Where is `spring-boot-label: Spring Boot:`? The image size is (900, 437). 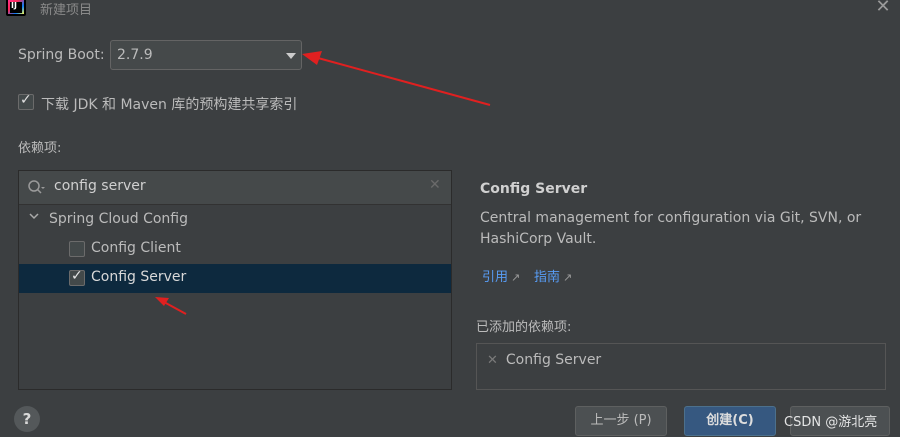
spring-boot-label: Spring Boot: is located at coordinates (61, 55).